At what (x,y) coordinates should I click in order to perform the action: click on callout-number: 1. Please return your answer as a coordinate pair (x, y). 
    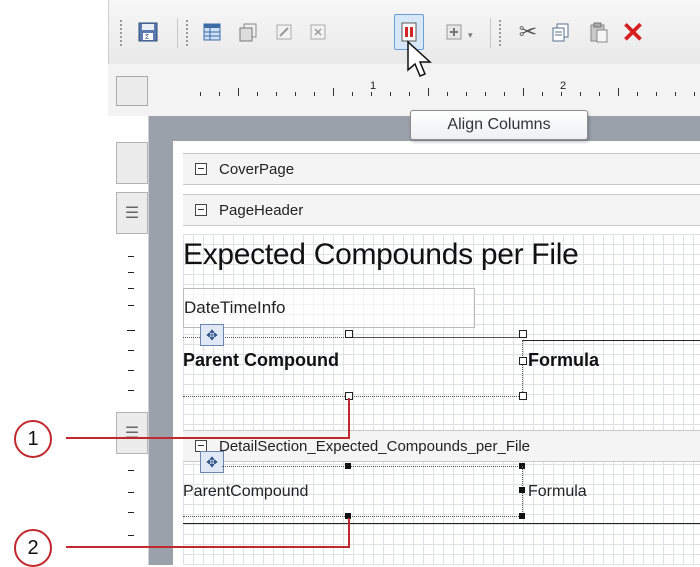
    Looking at the image, I should click on (33, 438).